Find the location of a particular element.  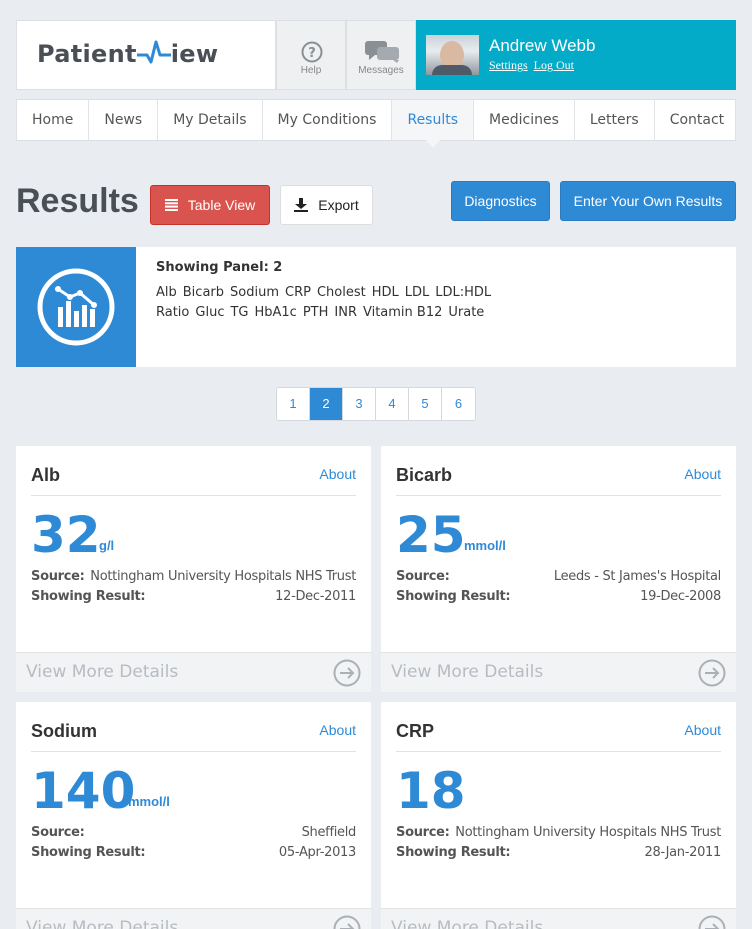

result-value: 18 is located at coordinates (431, 791).